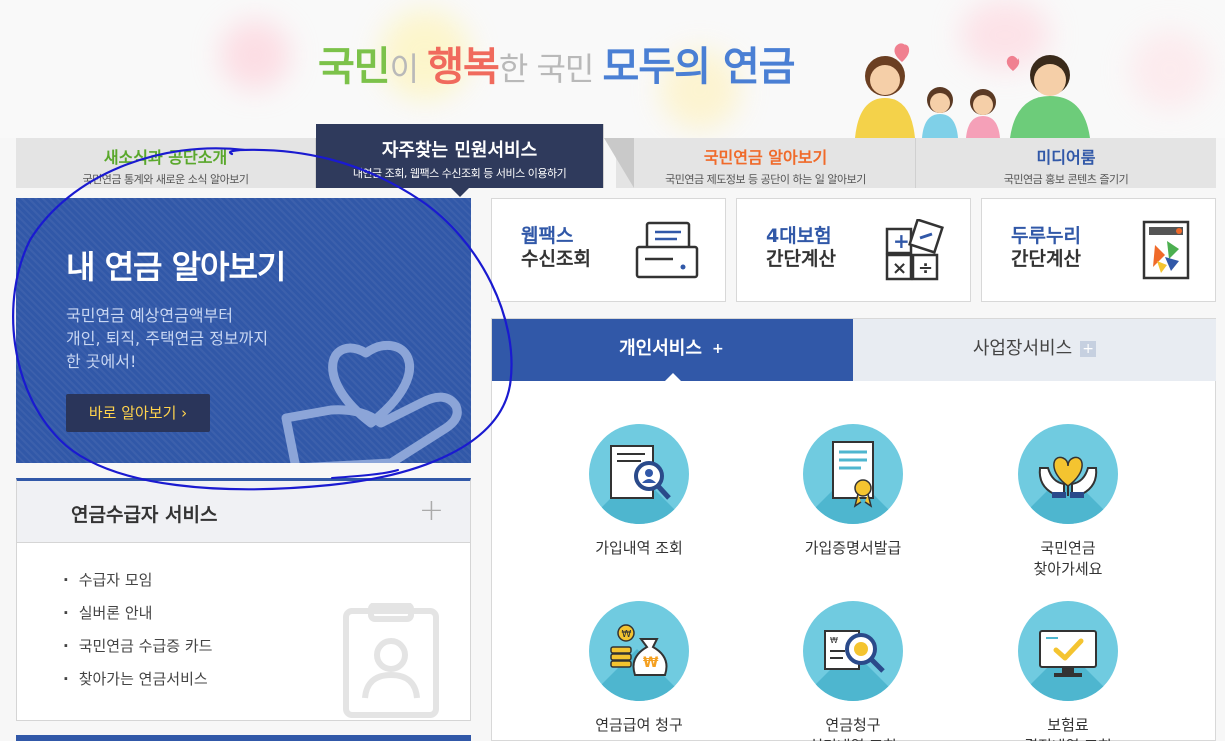  I want to click on tab-frequent-services: 자주찾는 민원서비스 내연금 조회, 웹팩스 수신조회 등 서비스 이용하기, so click(460, 160).